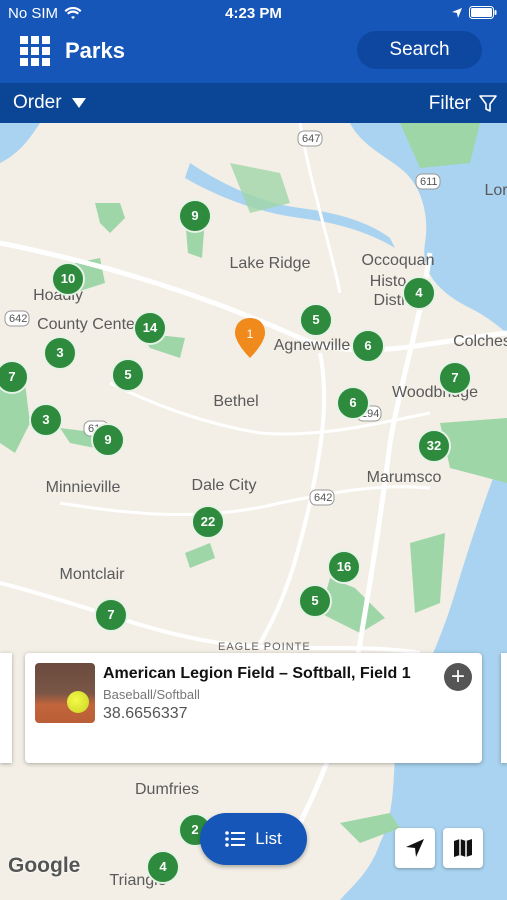 This screenshot has height=900, width=507. I want to click on map-place-label: Colches, so click(480, 341).